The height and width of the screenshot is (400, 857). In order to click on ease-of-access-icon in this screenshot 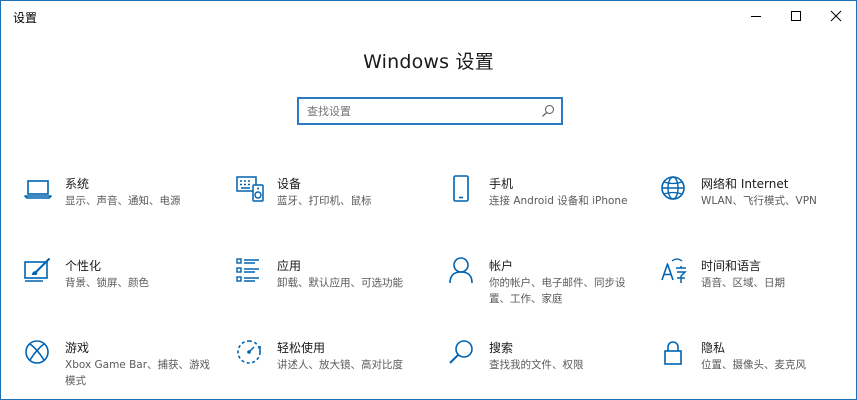, I will do `click(249, 352)`.